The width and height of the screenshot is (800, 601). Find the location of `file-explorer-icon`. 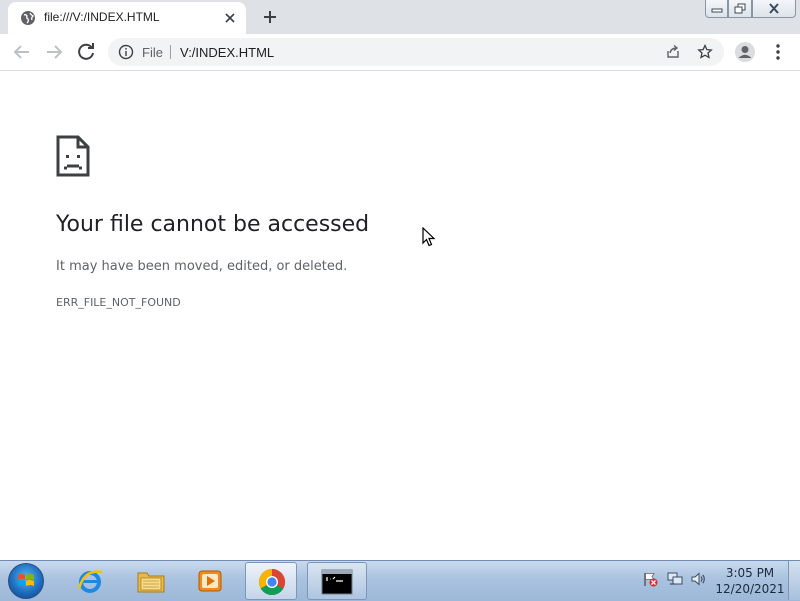

file-explorer-icon is located at coordinates (151, 582).